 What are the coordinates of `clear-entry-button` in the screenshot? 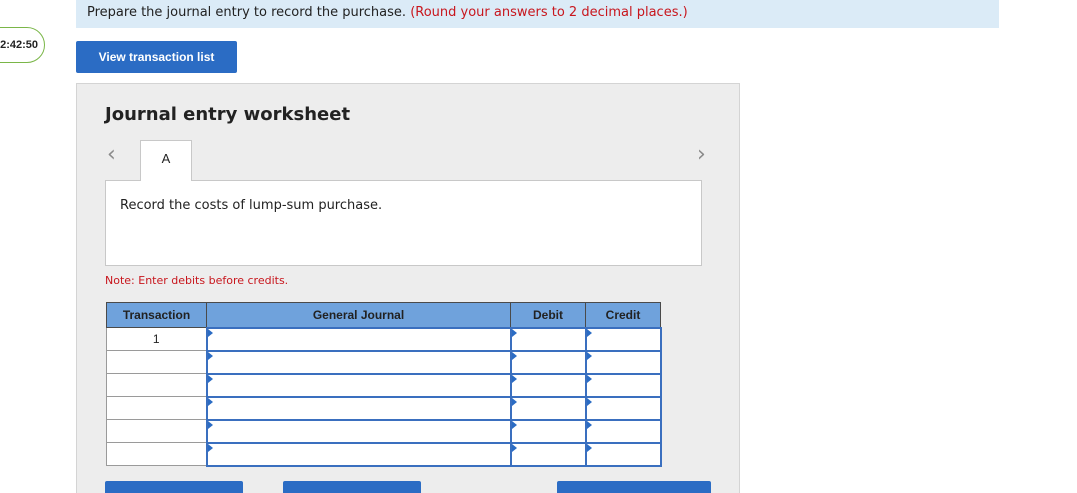 It's located at (352, 487).